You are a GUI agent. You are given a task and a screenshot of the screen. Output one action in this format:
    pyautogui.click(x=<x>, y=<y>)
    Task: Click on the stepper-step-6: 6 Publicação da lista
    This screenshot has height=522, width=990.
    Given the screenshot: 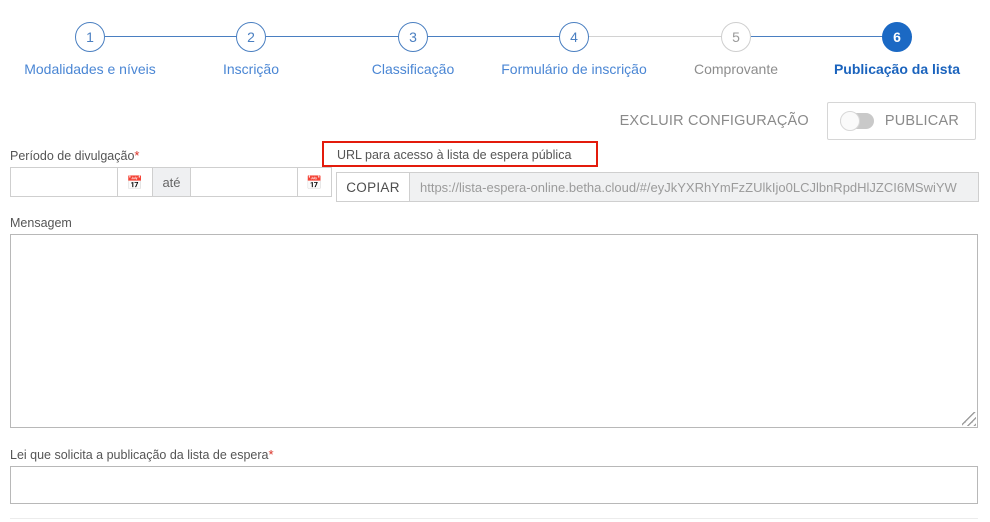 What is the action you would take?
    pyautogui.click(x=893, y=49)
    